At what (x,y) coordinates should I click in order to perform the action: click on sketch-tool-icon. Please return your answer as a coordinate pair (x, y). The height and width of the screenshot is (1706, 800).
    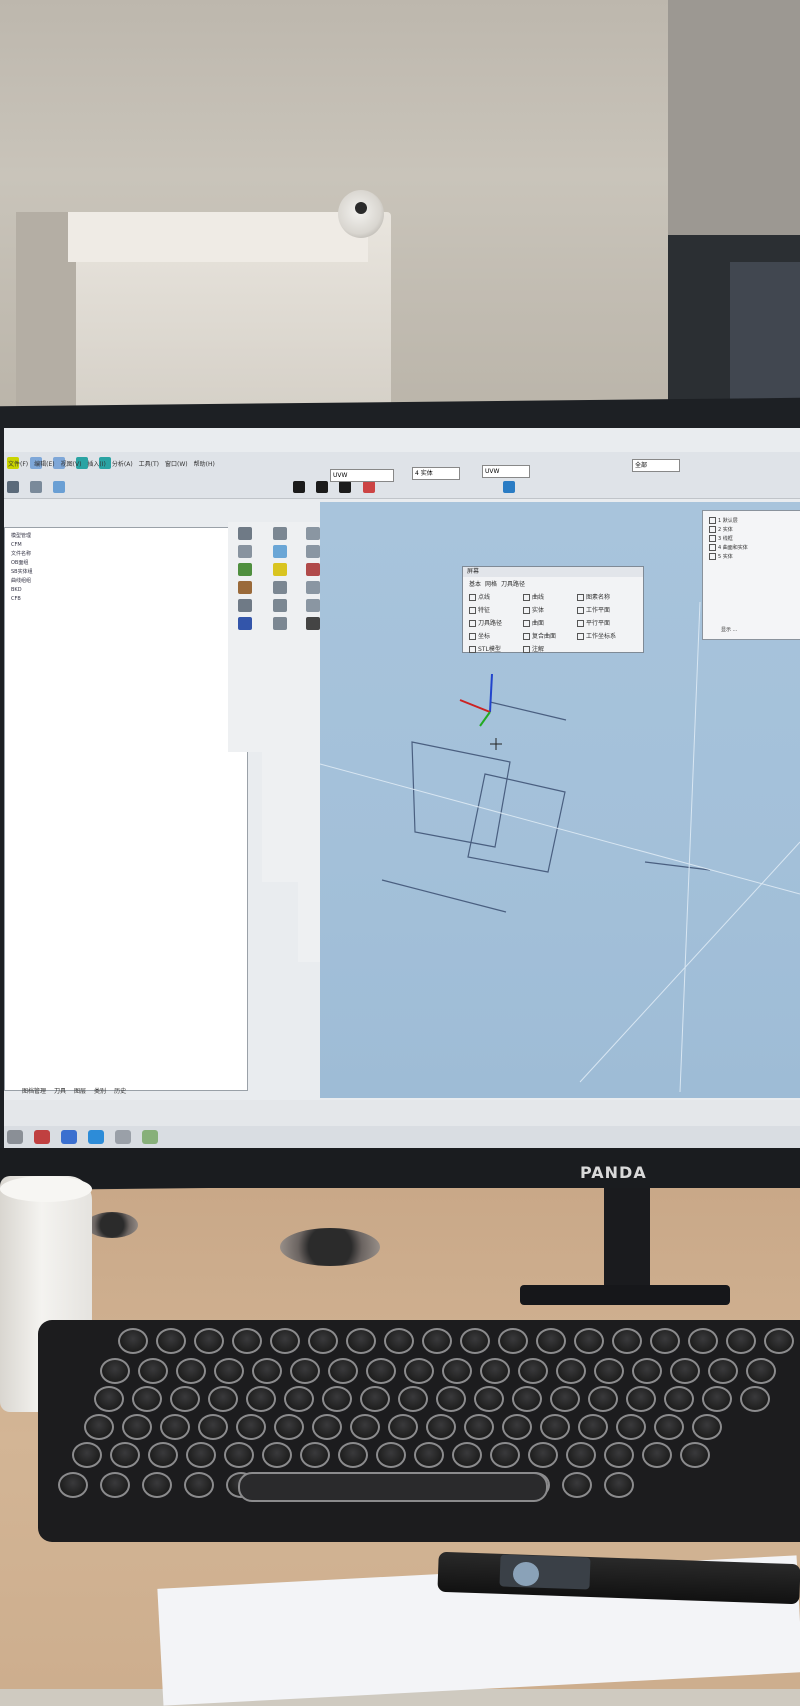
    Looking at the image, I should click on (280, 533).